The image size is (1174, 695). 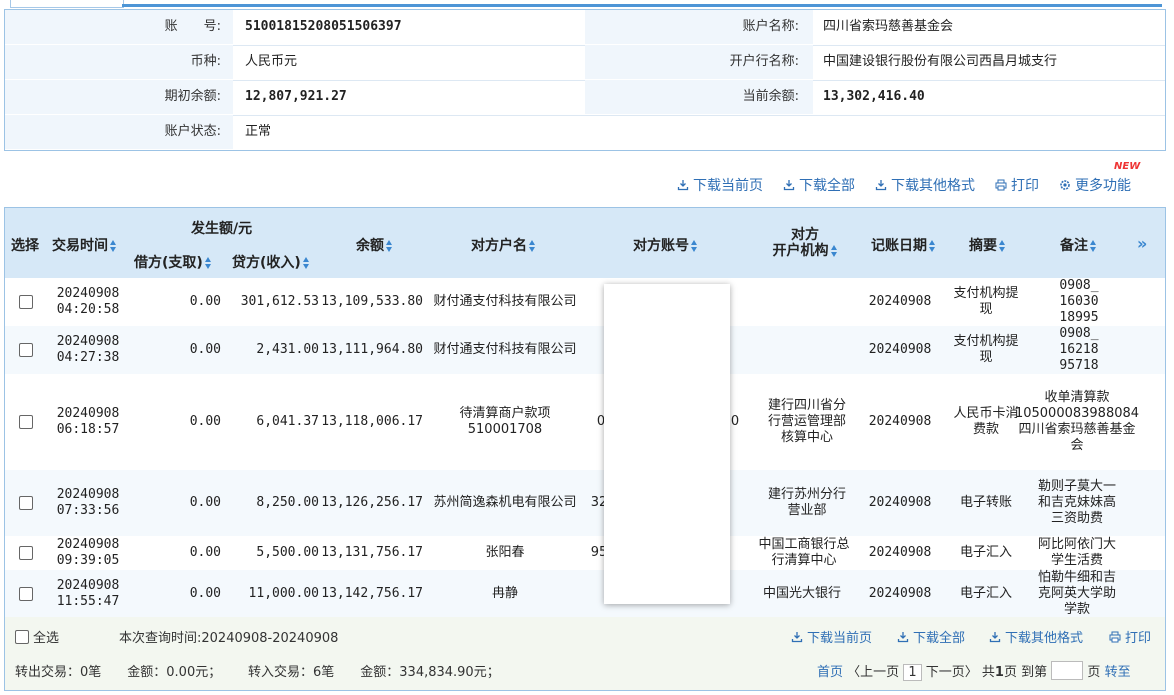 What do you see at coordinates (22, 637) in the screenshot?
I see `select-all-checkbox` at bounding box center [22, 637].